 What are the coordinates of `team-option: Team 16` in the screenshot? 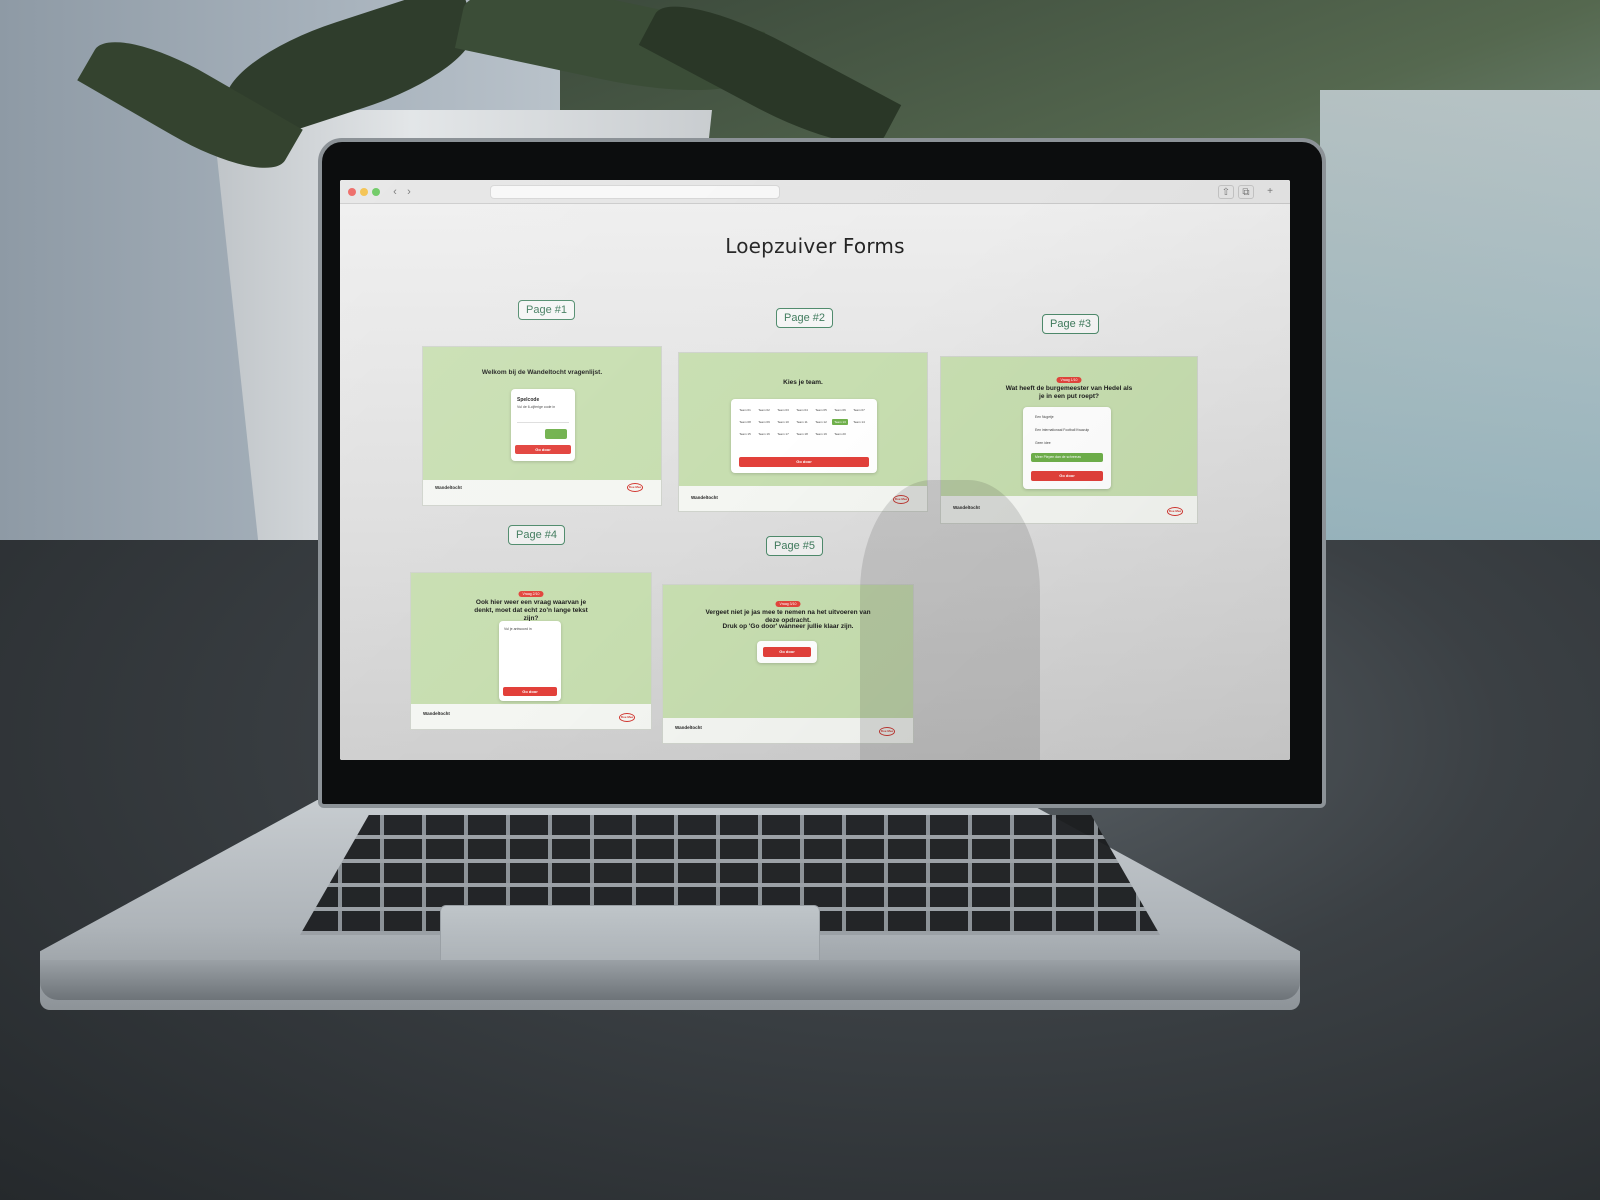 It's located at (764, 434).